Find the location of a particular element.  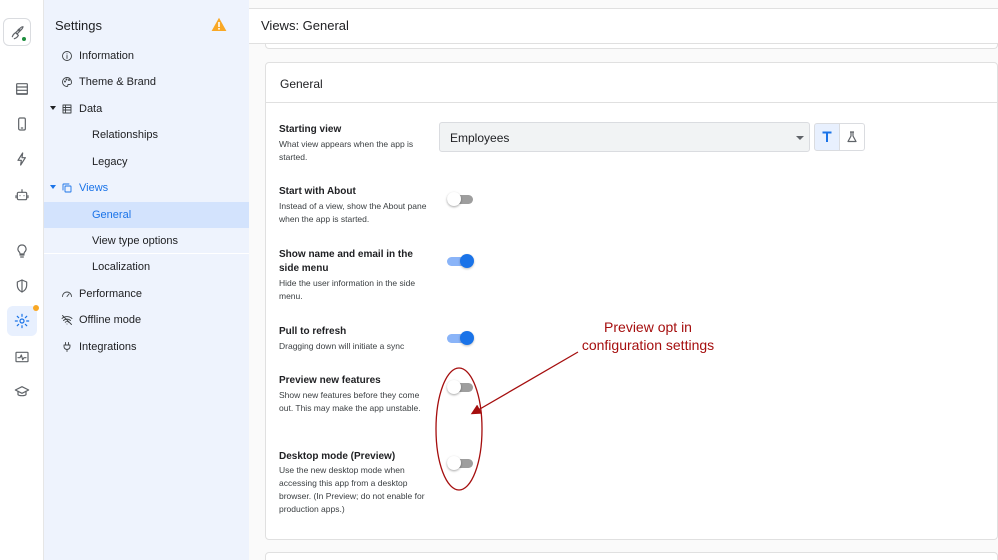

nav-item-relationships: Relationships is located at coordinates (146, 135).